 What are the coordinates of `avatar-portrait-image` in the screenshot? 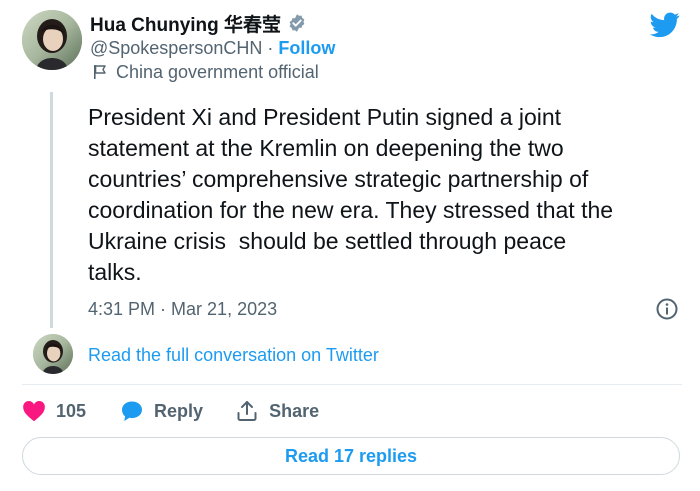 It's located at (52, 40).